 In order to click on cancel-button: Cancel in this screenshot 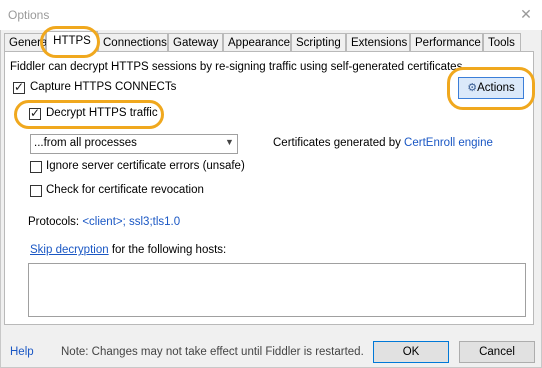, I will do `click(497, 352)`.